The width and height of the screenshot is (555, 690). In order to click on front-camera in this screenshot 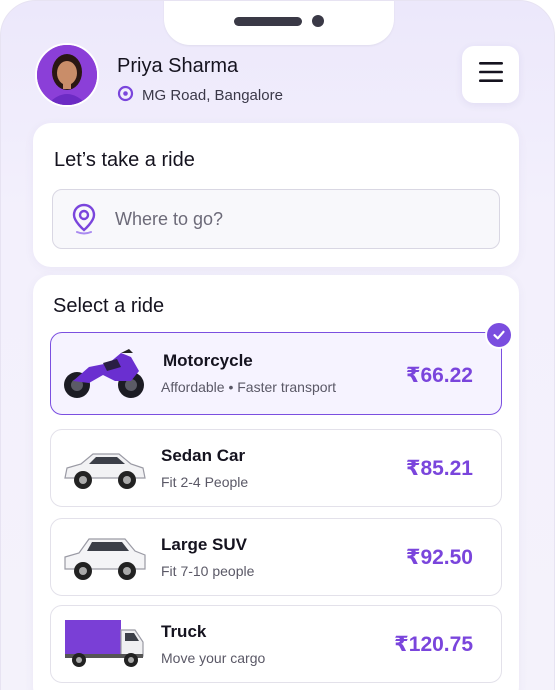, I will do `click(318, 21)`.